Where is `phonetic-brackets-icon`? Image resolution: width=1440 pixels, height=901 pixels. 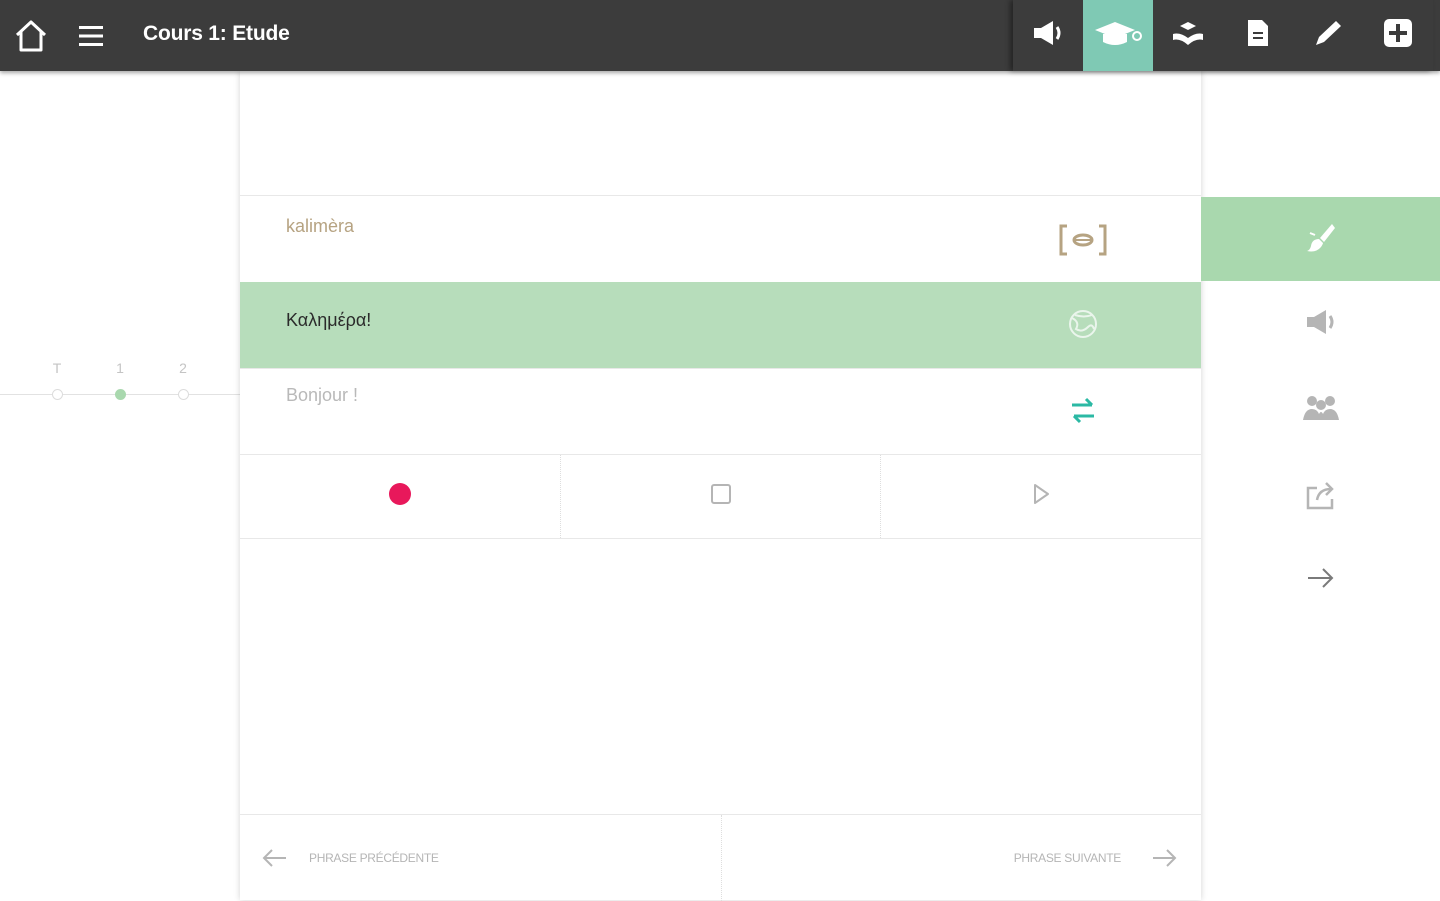
phonetic-brackets-icon is located at coordinates (1083, 240).